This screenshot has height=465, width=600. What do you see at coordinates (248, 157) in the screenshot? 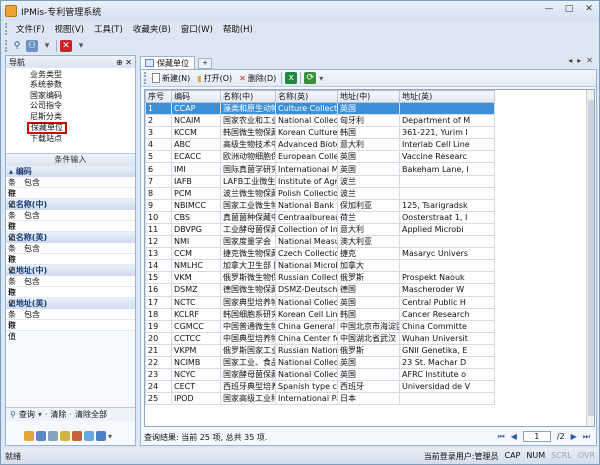
I see `cell-name-cn: 欧洲动物细胞保藏` at bounding box center [248, 157].